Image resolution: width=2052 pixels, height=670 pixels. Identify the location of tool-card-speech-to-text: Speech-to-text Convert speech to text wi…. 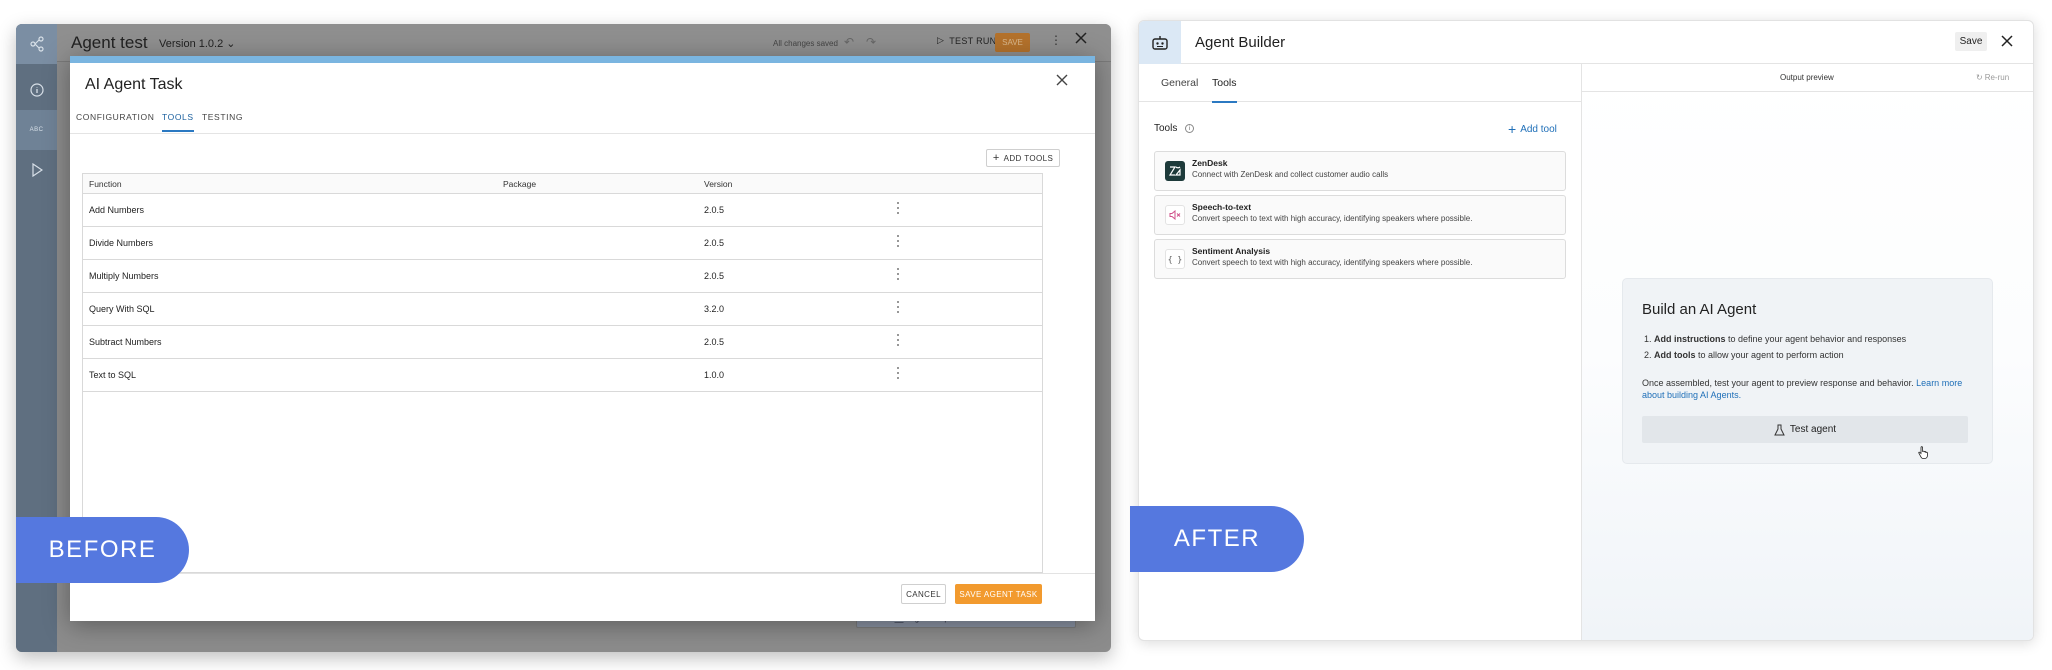
(1360, 215).